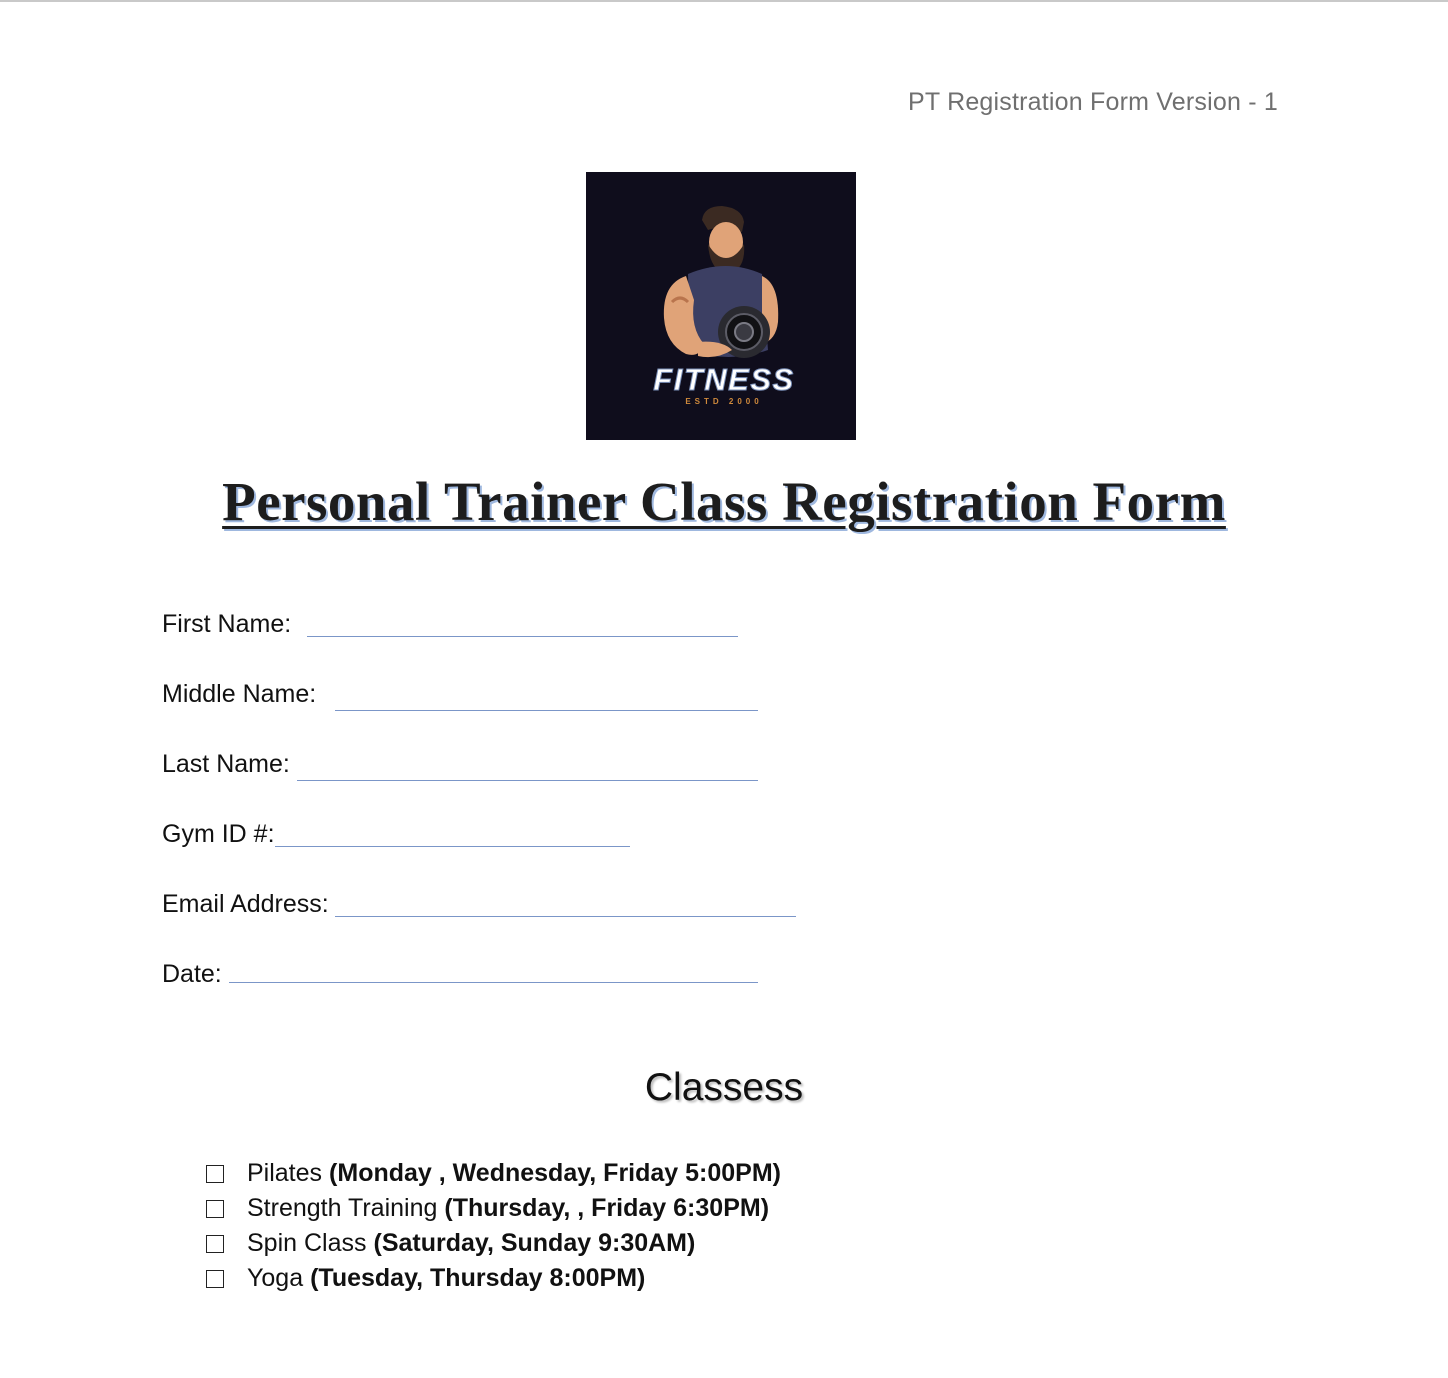  What do you see at coordinates (534, 1243) in the screenshot?
I see `class-schedule: (Saturday, Sunday 9:30AM)` at bounding box center [534, 1243].